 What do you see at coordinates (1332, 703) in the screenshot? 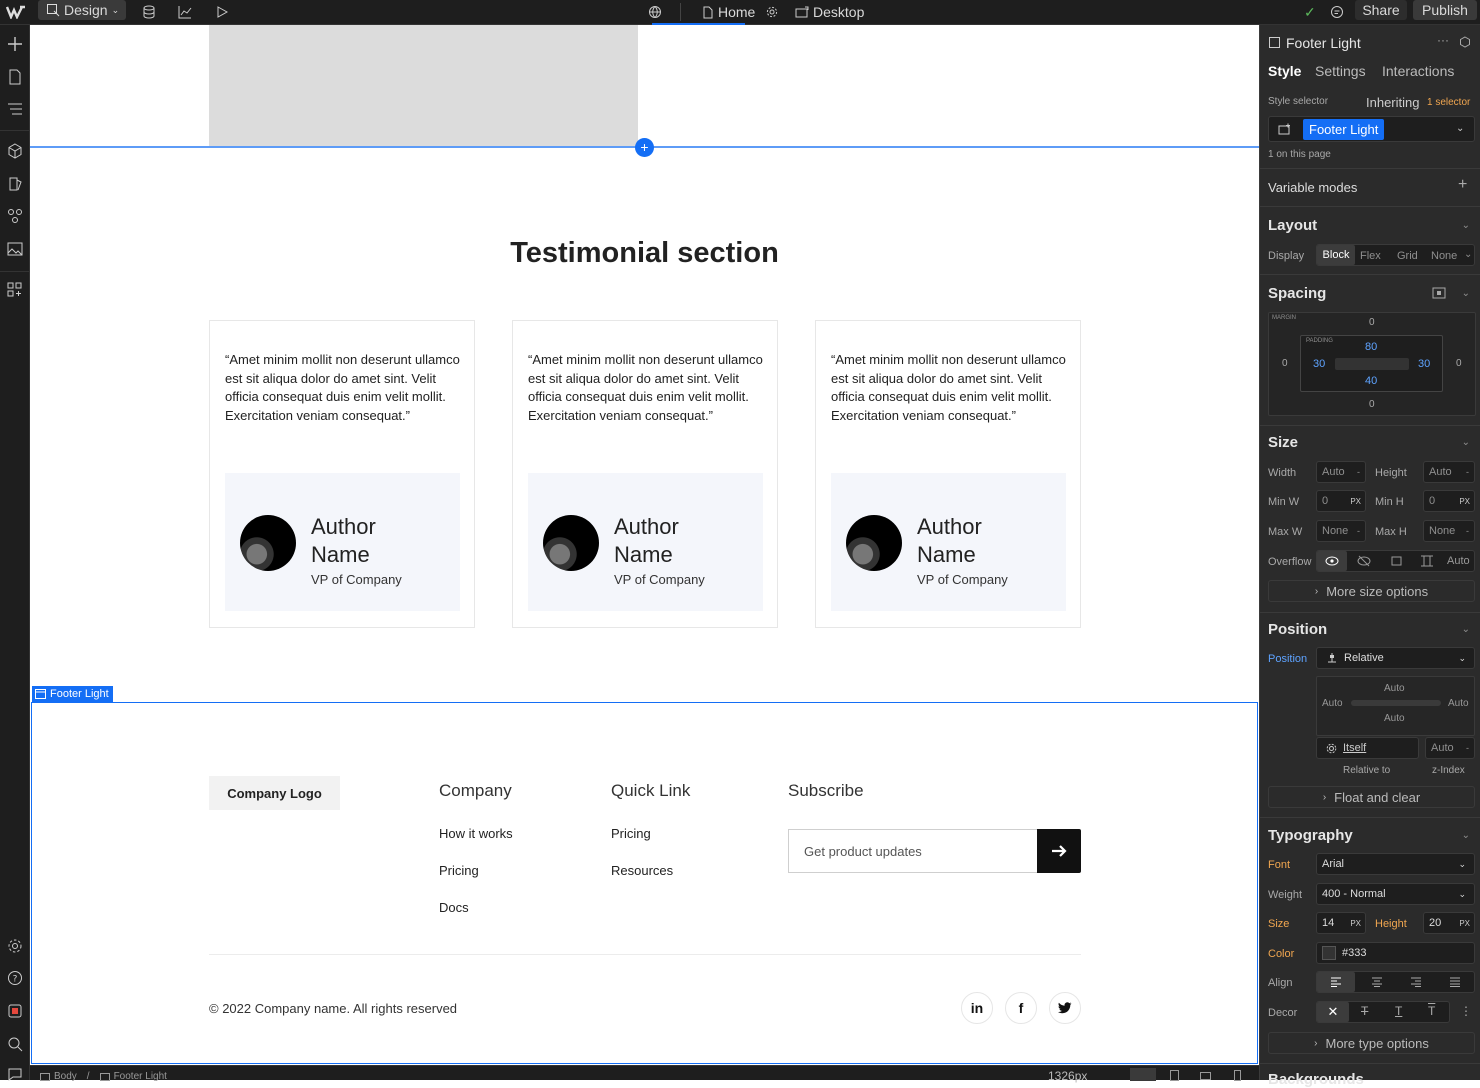
I see `offset-left-value: Auto` at bounding box center [1332, 703].